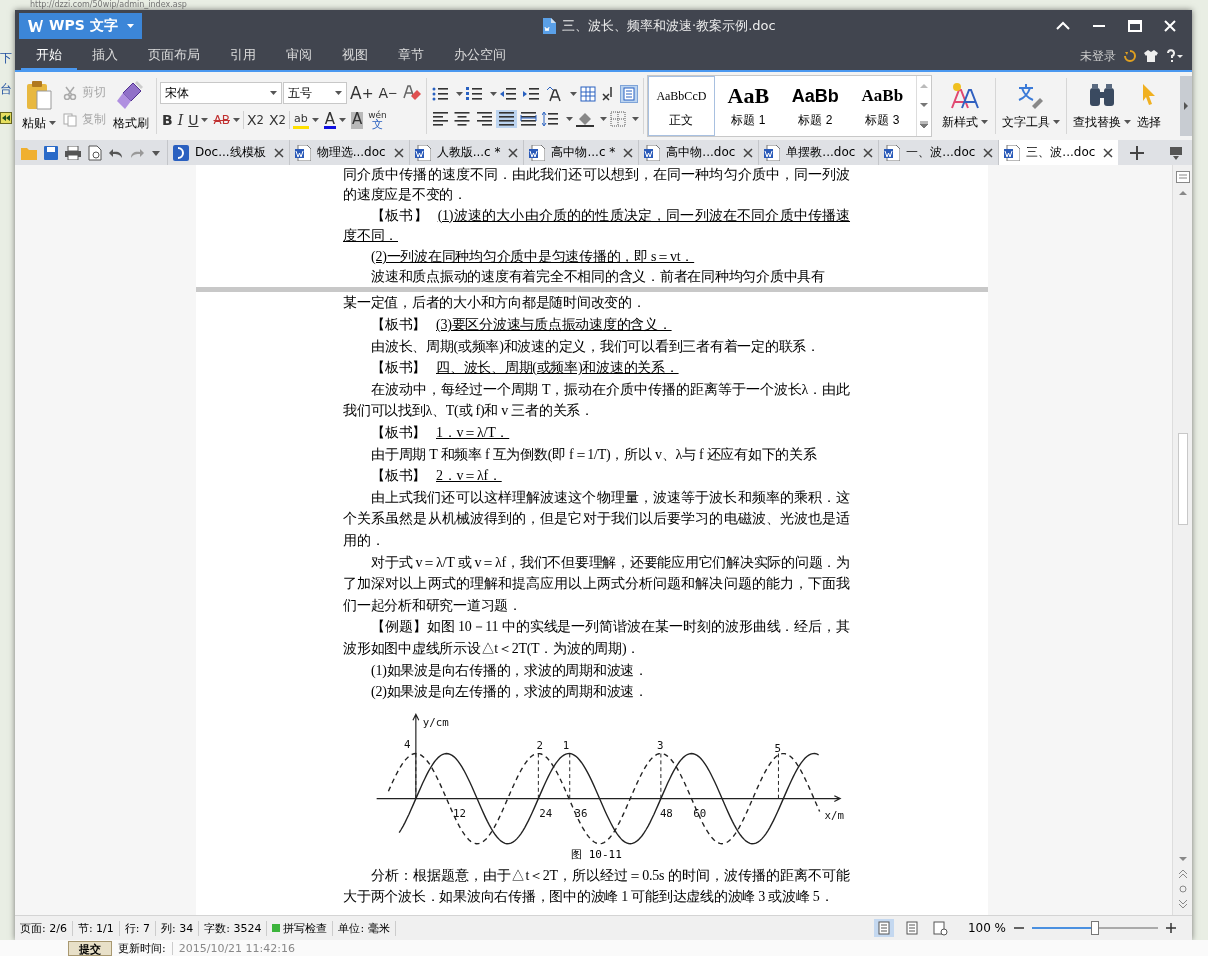 Image resolution: width=1208 pixels, height=956 pixels. I want to click on new-style-button: 新样式, so click(964, 106).